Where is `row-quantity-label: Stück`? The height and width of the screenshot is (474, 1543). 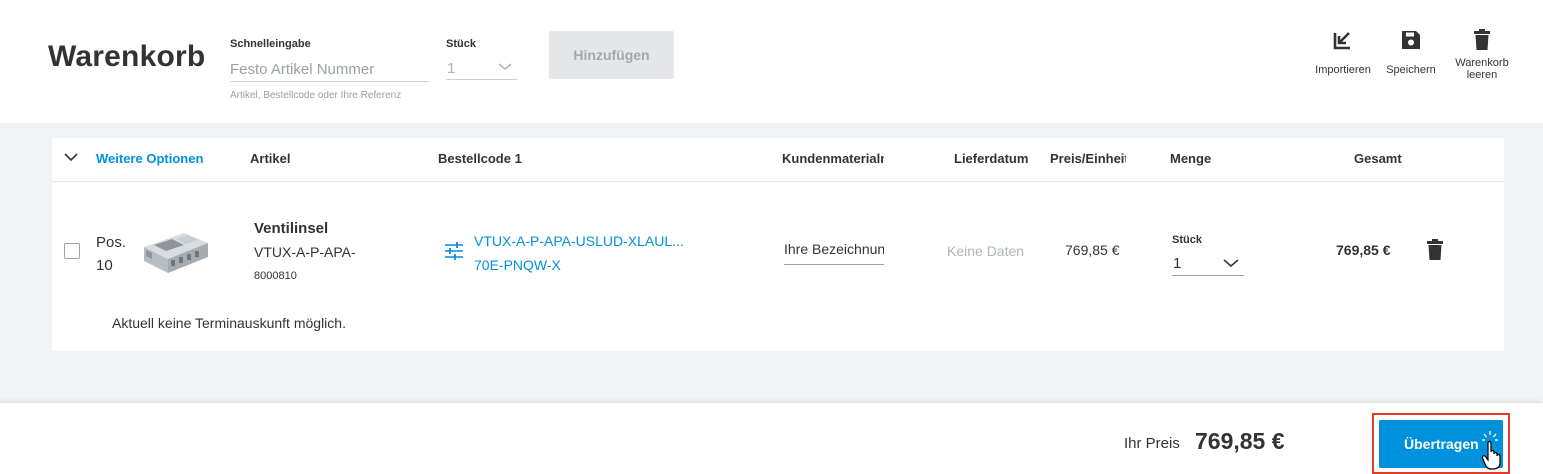
row-quantity-label: Stück is located at coordinates (1187, 240).